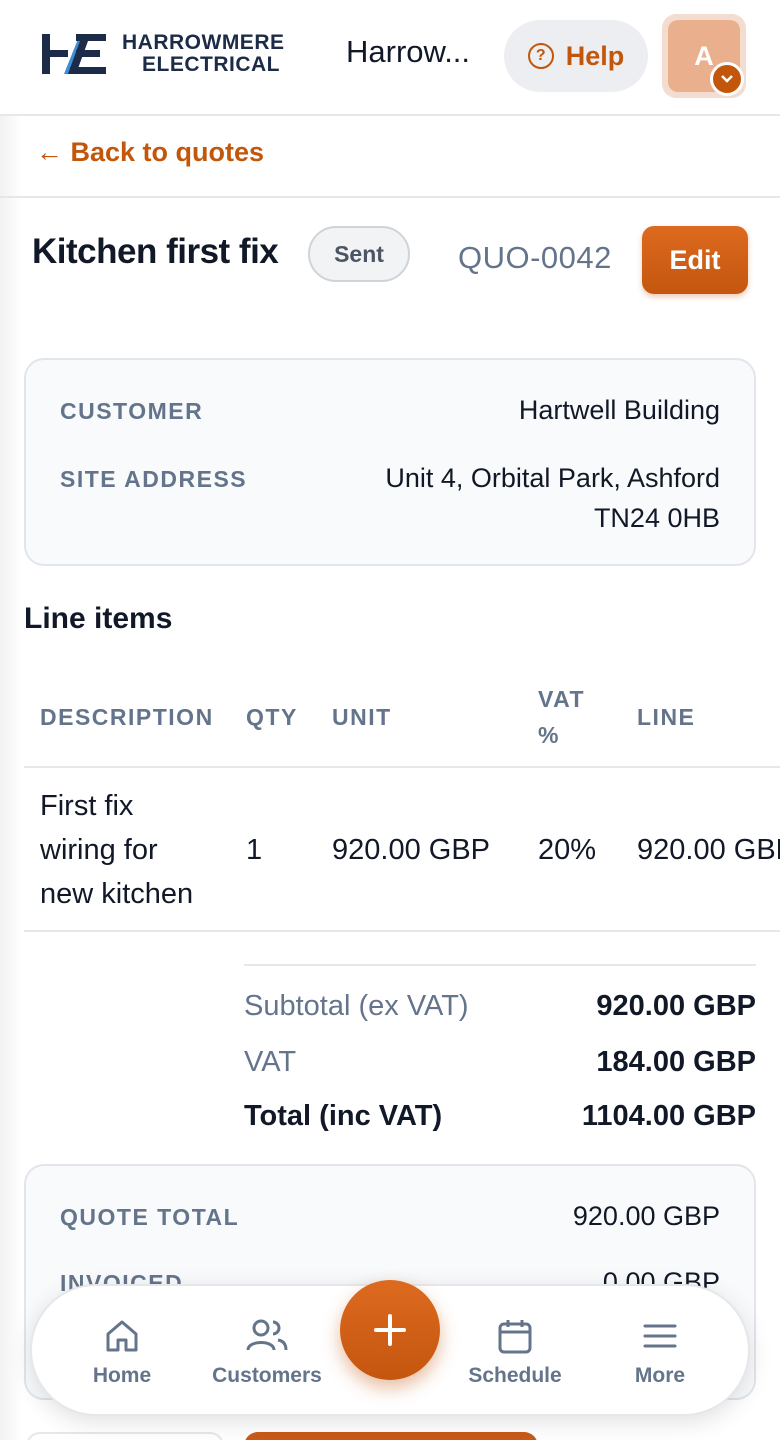  What do you see at coordinates (402, 931) in the screenshot?
I see `table-row-divider` at bounding box center [402, 931].